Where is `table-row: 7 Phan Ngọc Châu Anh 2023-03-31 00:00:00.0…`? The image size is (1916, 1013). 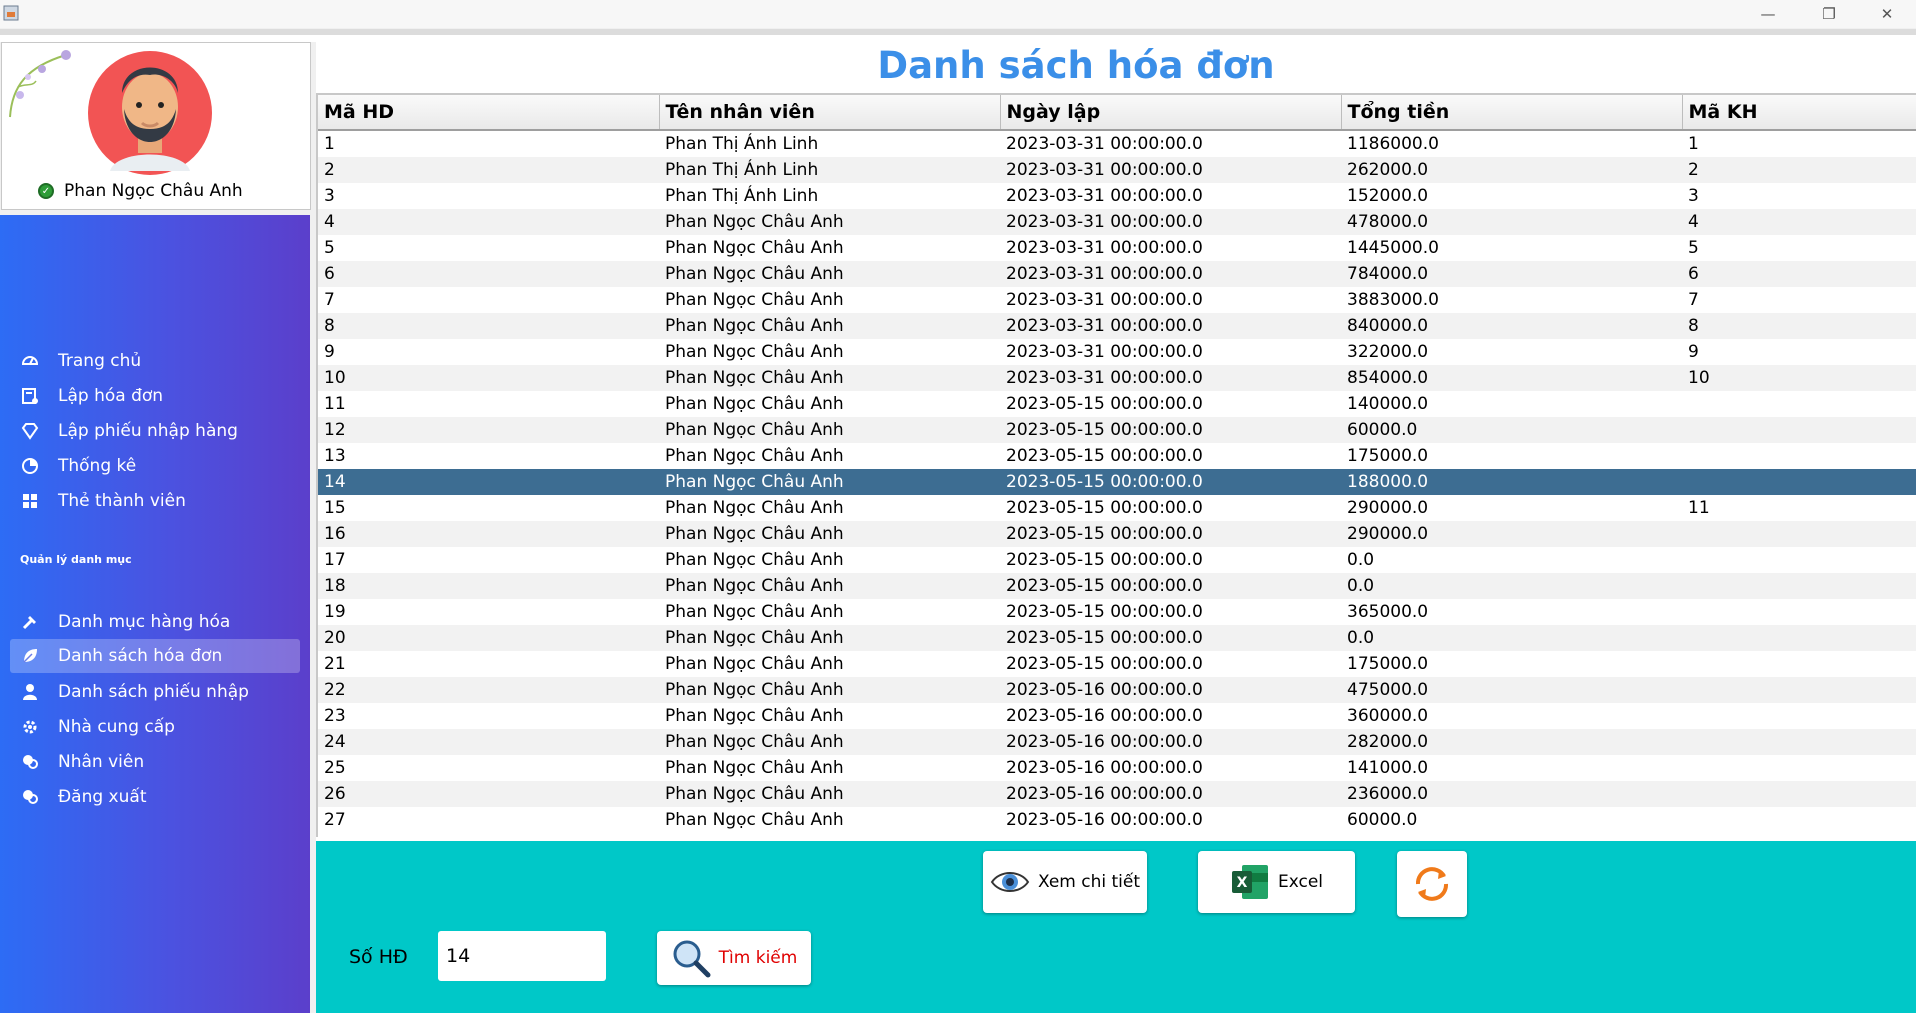
table-row: 7 Phan Ngọc Châu Anh 2023-03-31 00:00:00.0… is located at coordinates (1117, 300).